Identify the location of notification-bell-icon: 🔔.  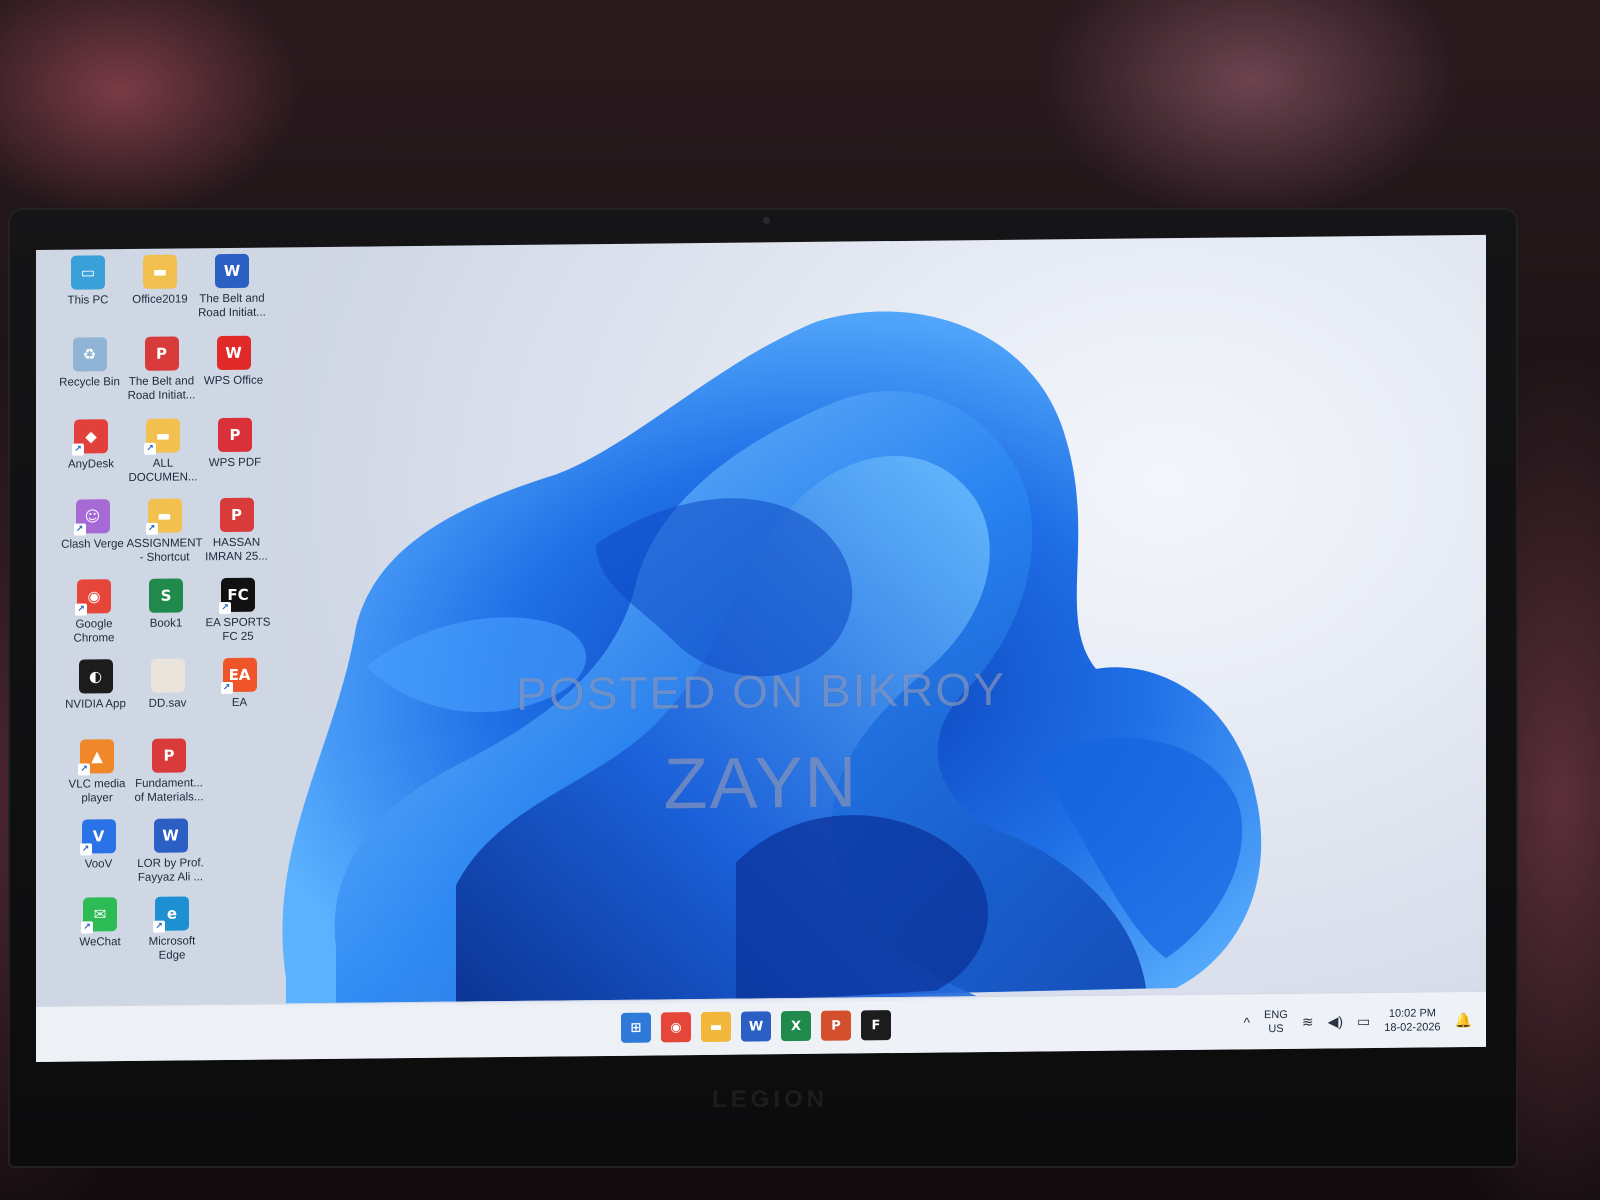
(1463, 1019).